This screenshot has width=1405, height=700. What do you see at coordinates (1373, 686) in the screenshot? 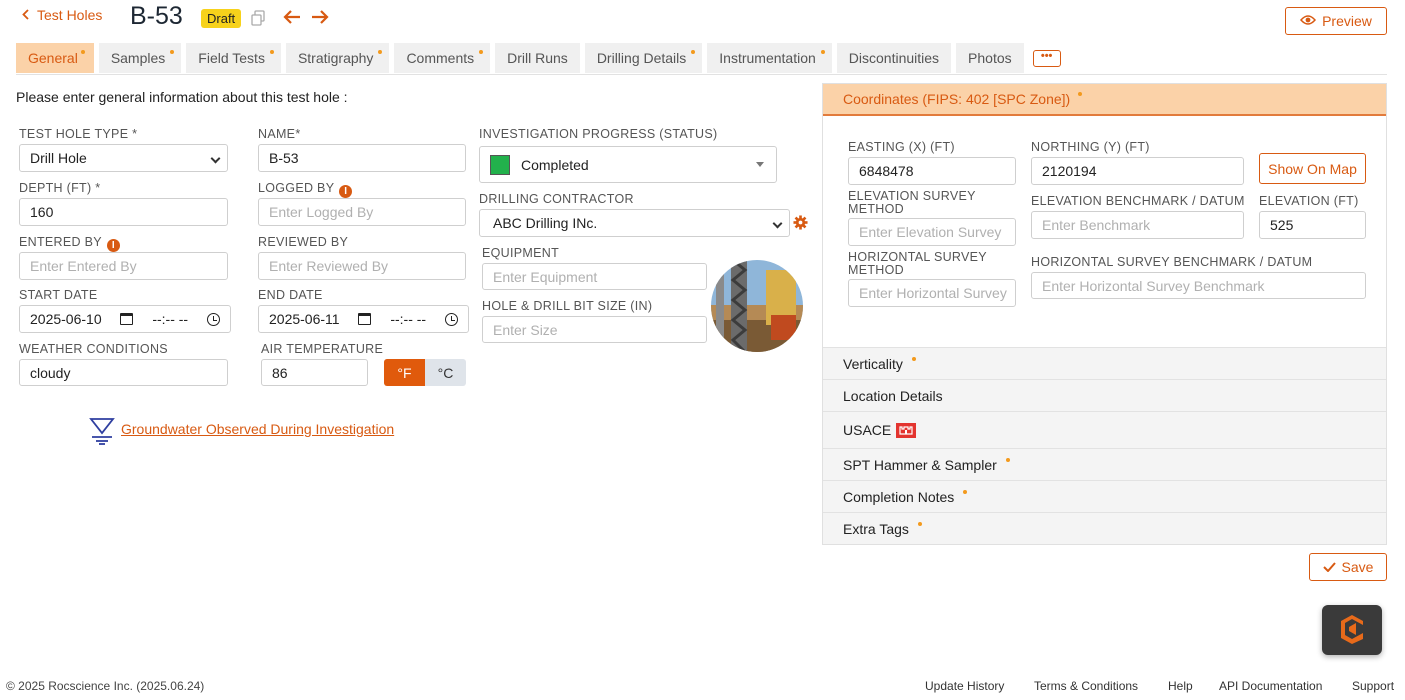
I see `footer-link-support: Support` at bounding box center [1373, 686].